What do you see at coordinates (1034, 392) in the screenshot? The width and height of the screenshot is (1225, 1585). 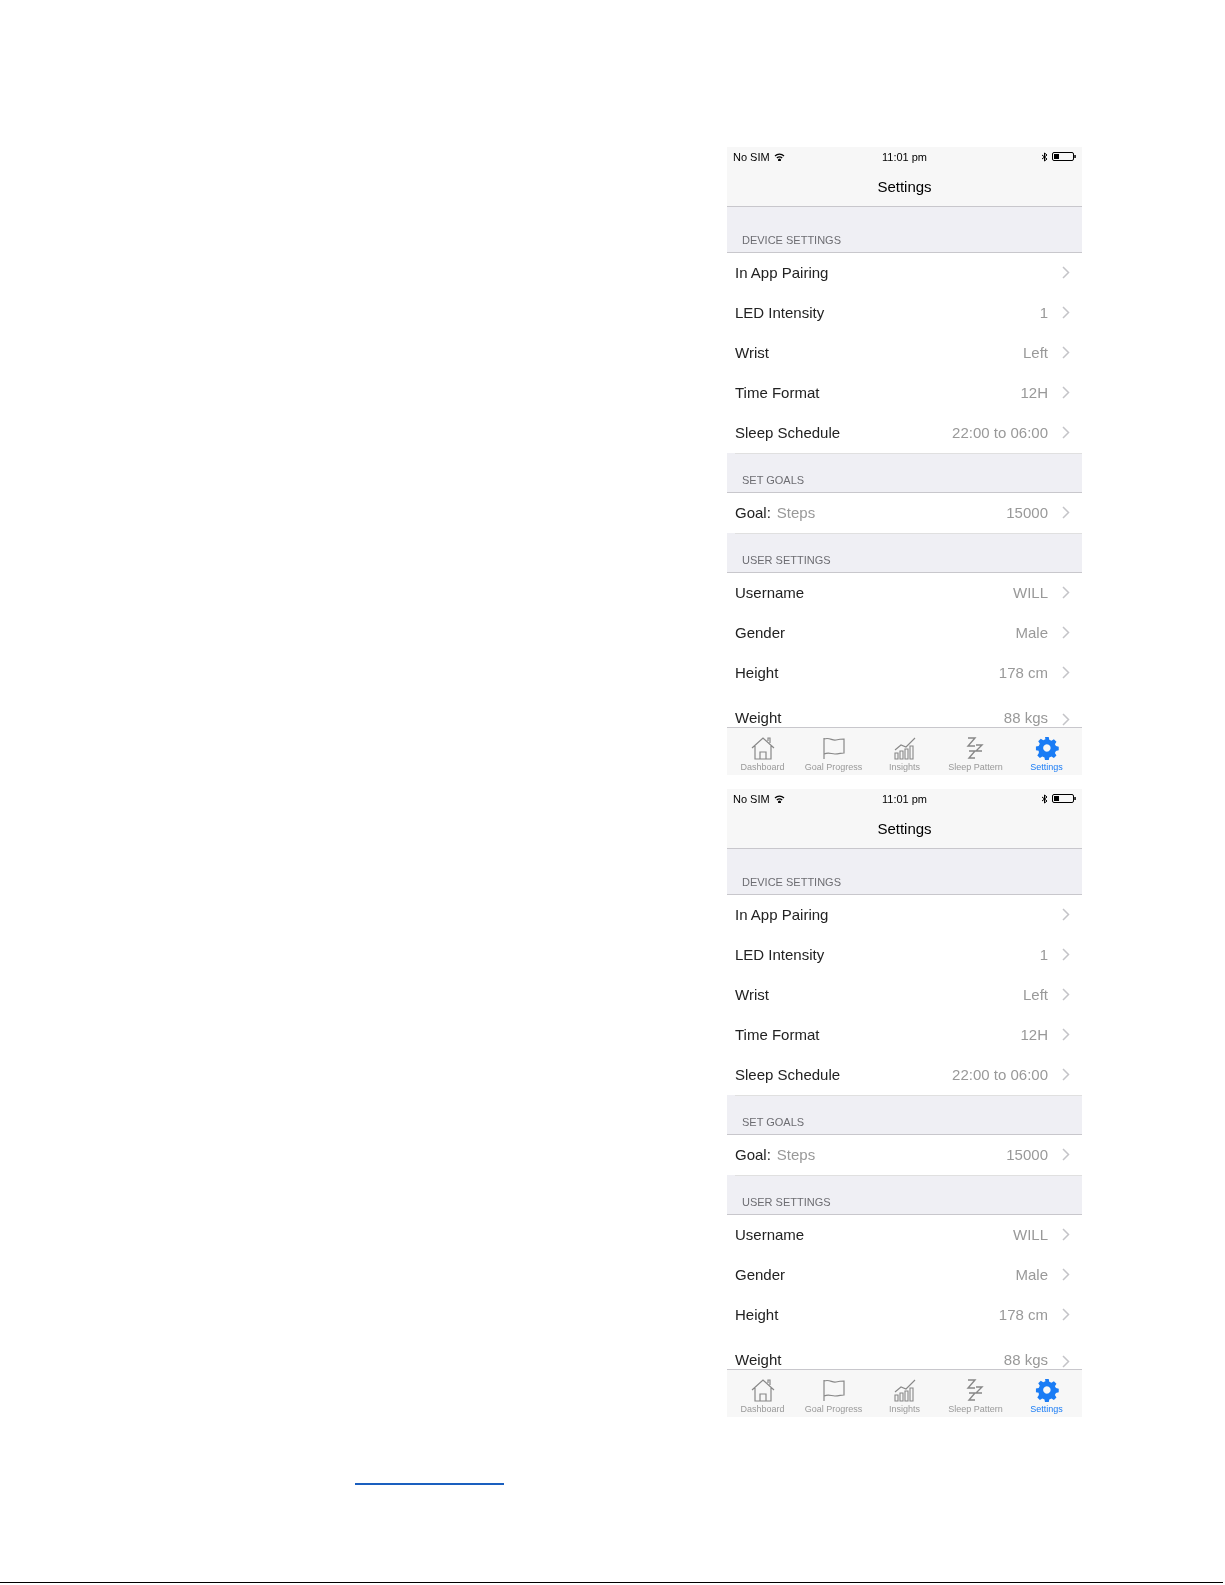 I see `row-value: 12H` at bounding box center [1034, 392].